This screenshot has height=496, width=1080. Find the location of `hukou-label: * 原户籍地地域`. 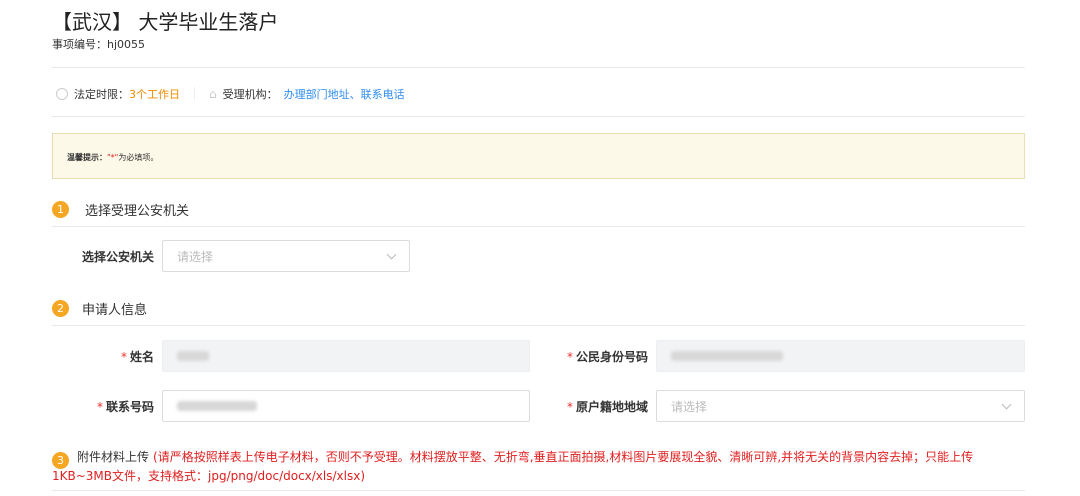

hukou-label: * 原户籍地地域 is located at coordinates (594, 406).